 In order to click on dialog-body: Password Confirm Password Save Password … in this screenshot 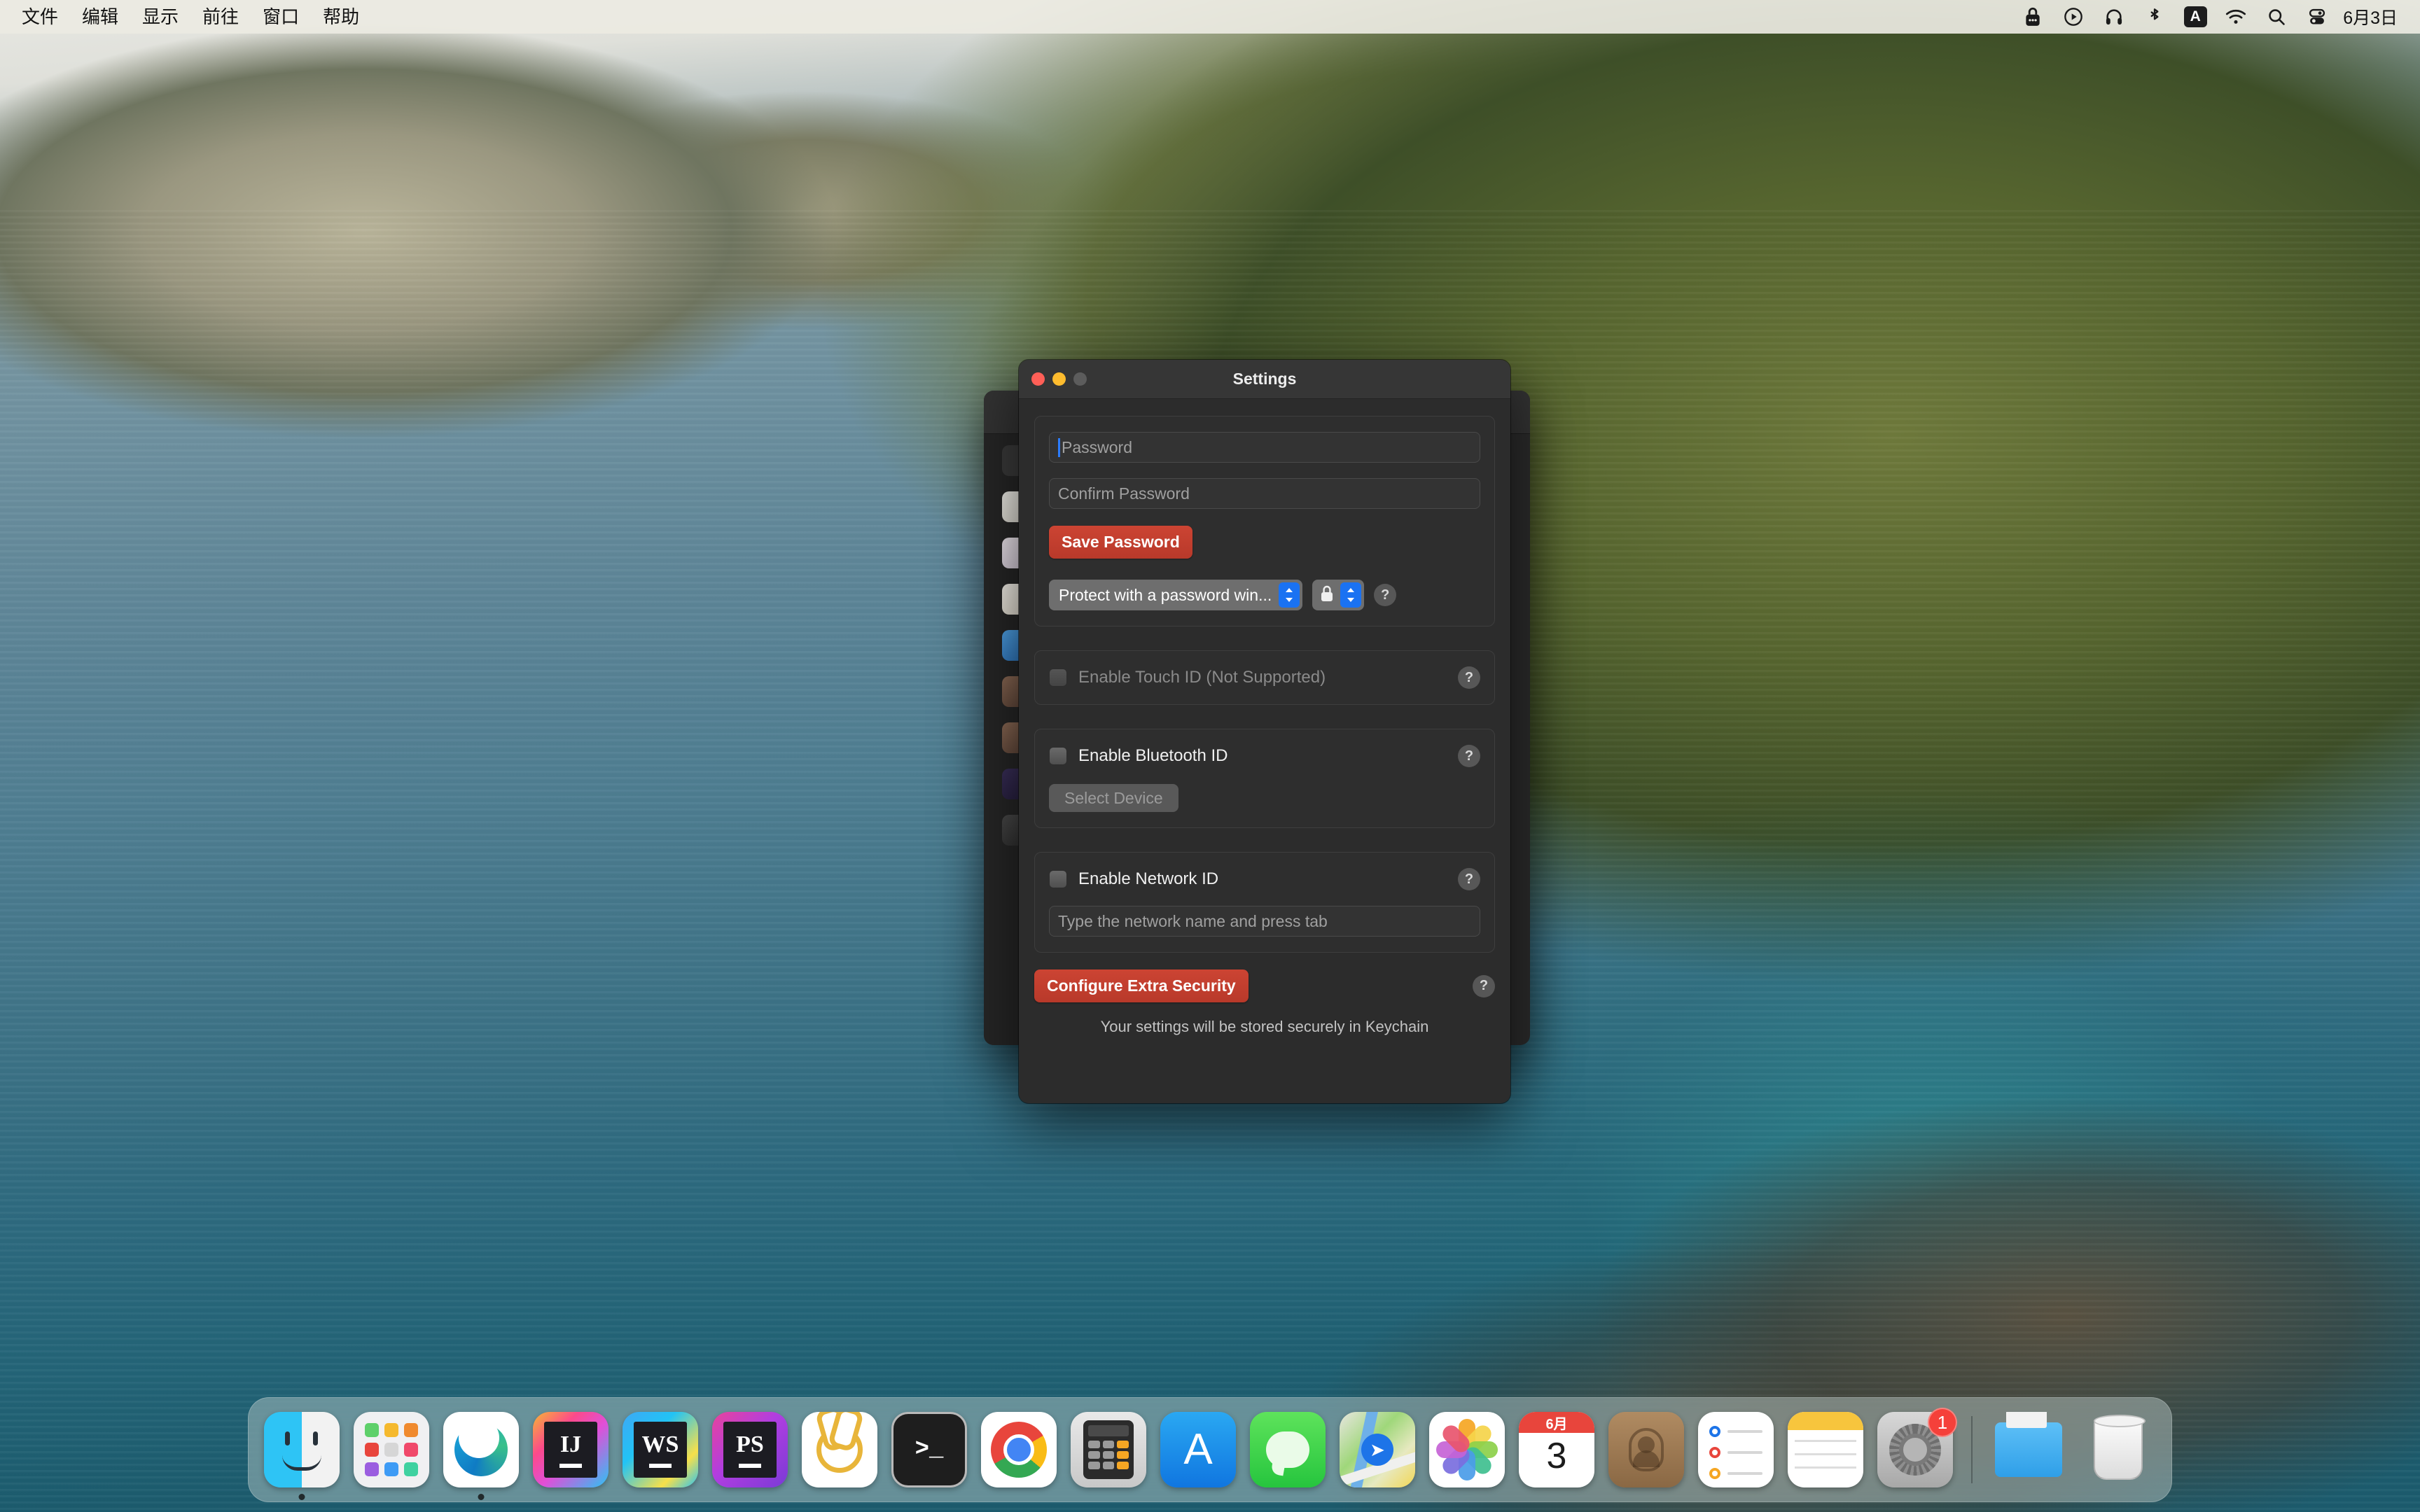, I will do `click(1264, 724)`.